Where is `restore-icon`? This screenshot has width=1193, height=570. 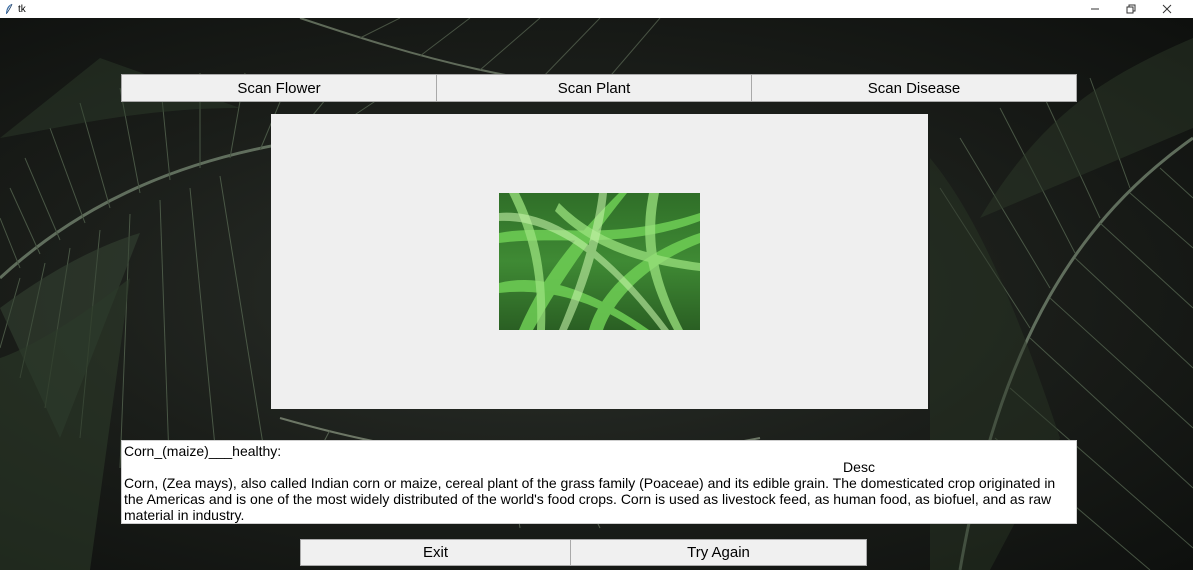
restore-icon is located at coordinates (1131, 9).